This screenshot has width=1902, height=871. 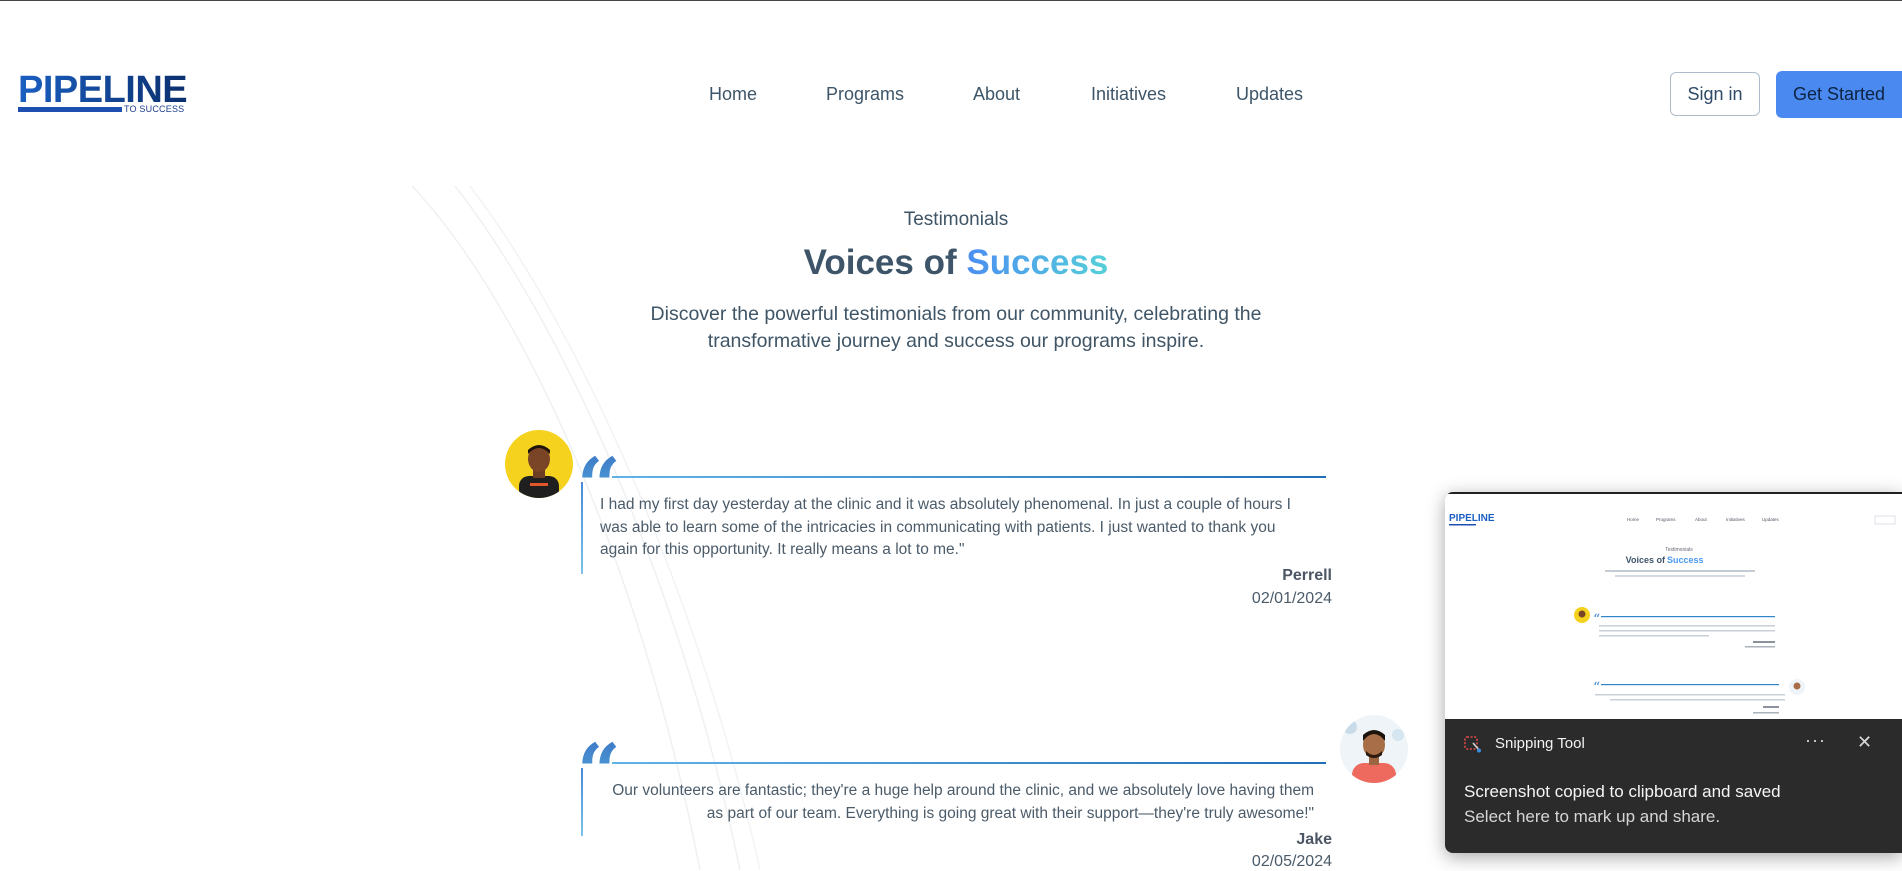 What do you see at coordinates (1839, 94) in the screenshot?
I see `get-started-button: Get Started` at bounding box center [1839, 94].